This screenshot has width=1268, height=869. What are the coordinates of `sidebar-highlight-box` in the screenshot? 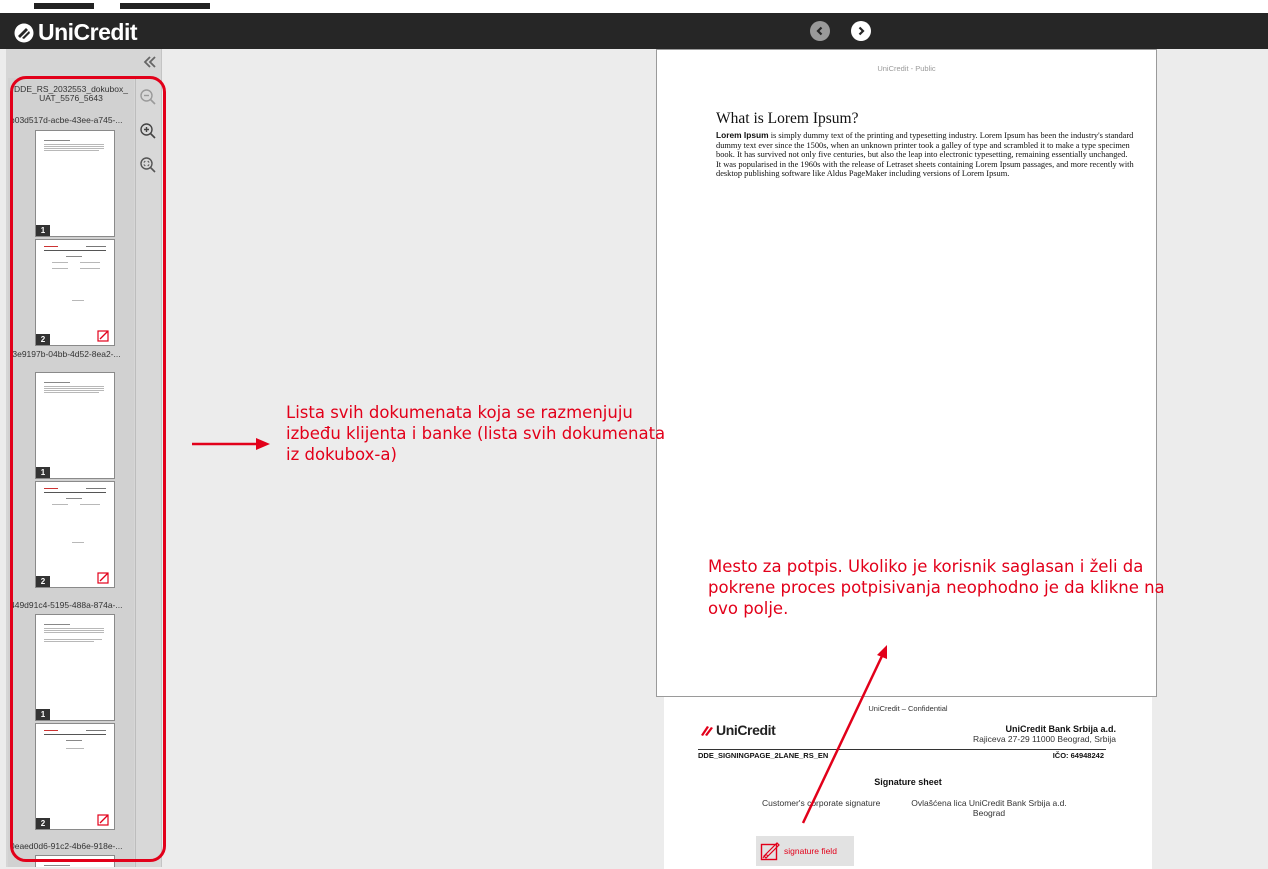 It's located at (88, 469).